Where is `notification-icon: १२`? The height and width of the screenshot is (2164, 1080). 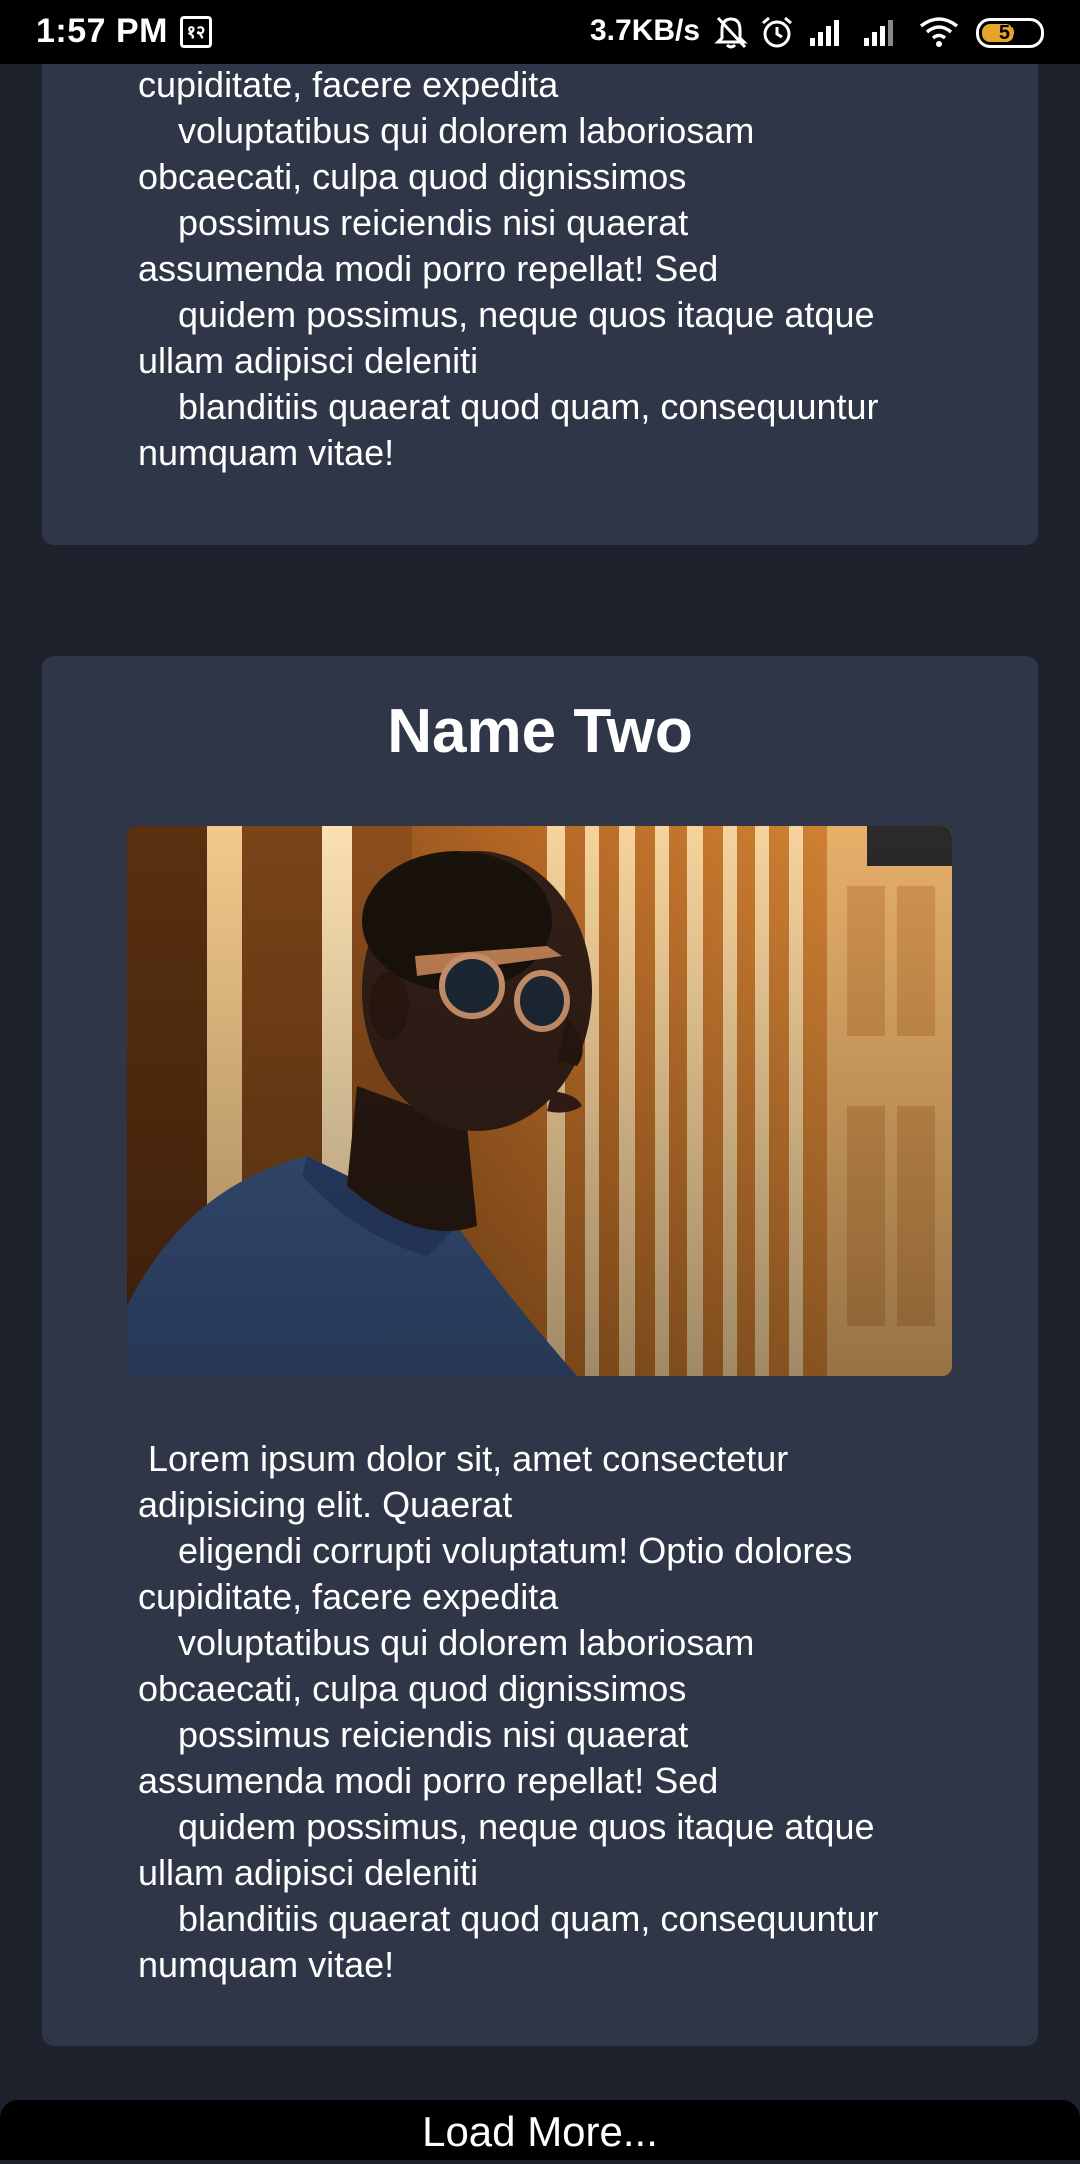 notification-icon: १२ is located at coordinates (196, 32).